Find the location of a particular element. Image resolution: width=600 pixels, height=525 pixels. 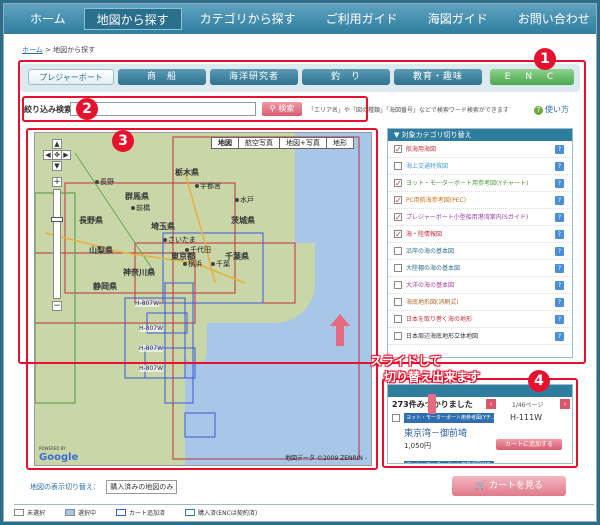

map-type-hybrid: 地図+写真 is located at coordinates (303, 143).